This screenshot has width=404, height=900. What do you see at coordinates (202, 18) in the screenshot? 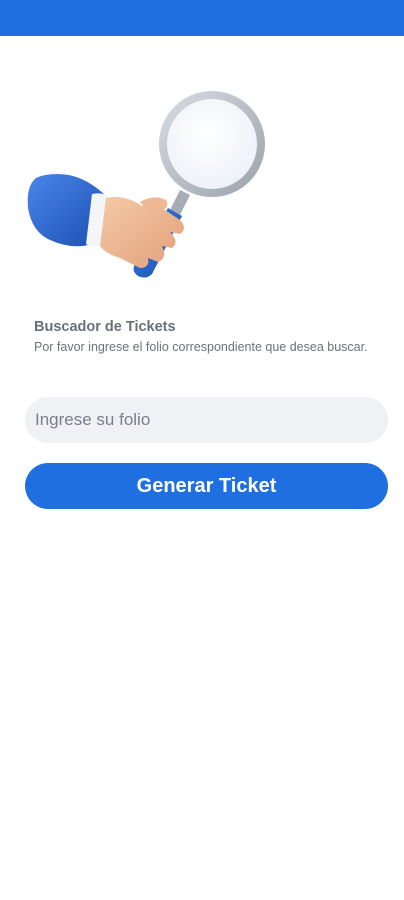
I see `top-app-bar` at bounding box center [202, 18].